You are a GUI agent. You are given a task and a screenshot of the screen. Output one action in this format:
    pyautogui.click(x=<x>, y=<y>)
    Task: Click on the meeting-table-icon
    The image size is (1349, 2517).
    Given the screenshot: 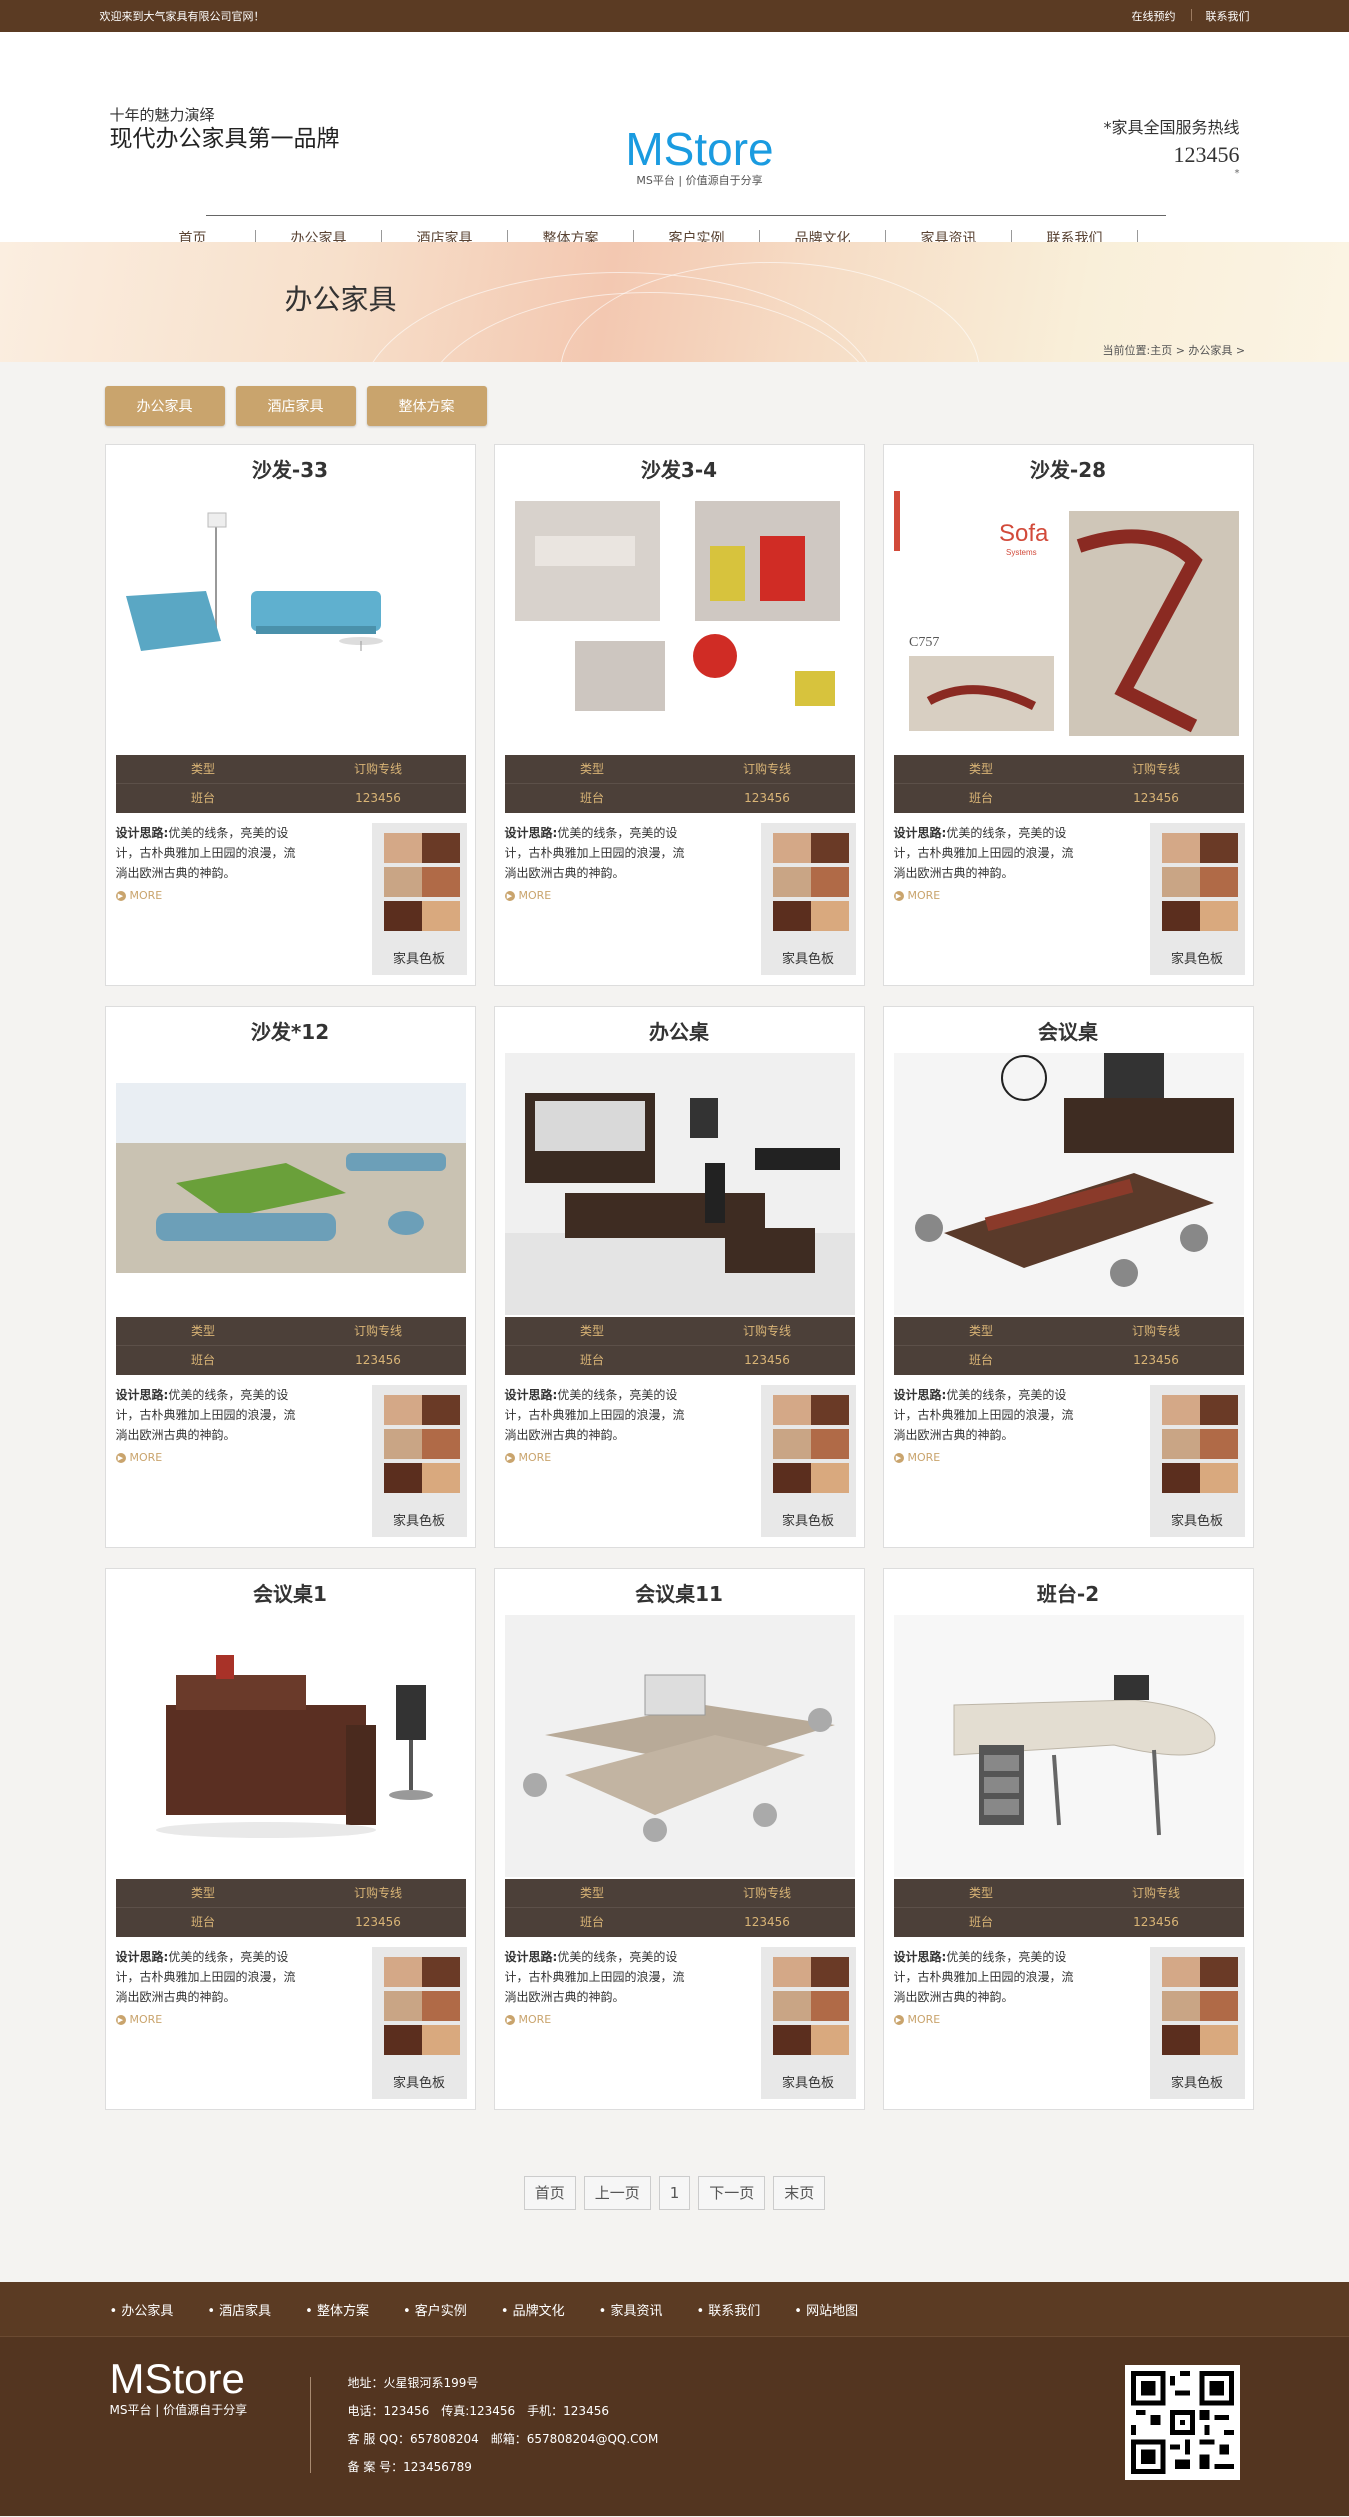 What is the action you would take?
    pyautogui.click(x=1068, y=1184)
    